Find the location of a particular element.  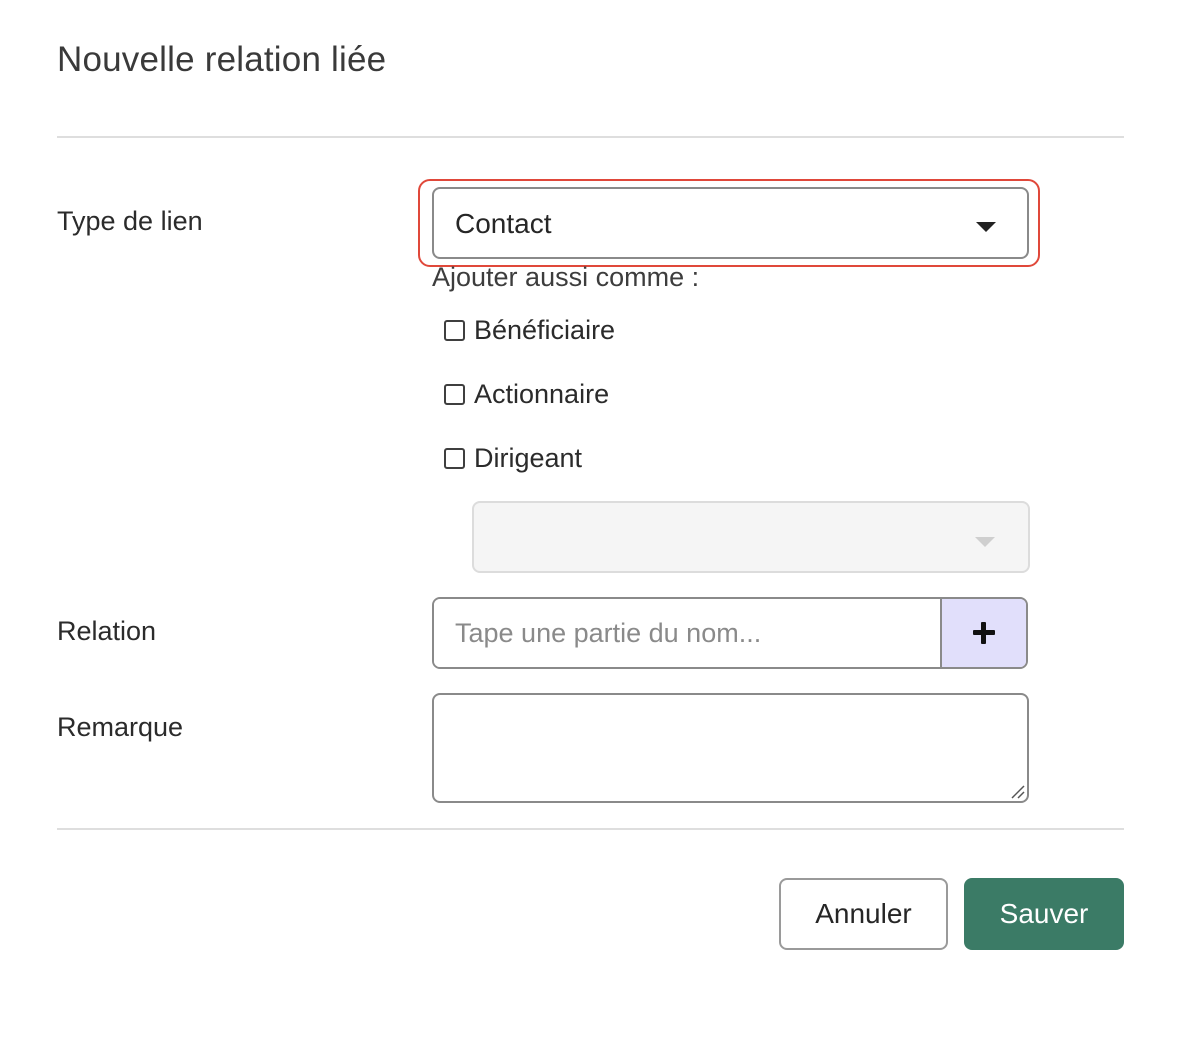

dirigeant-label: Dirigeant is located at coordinates (528, 457).